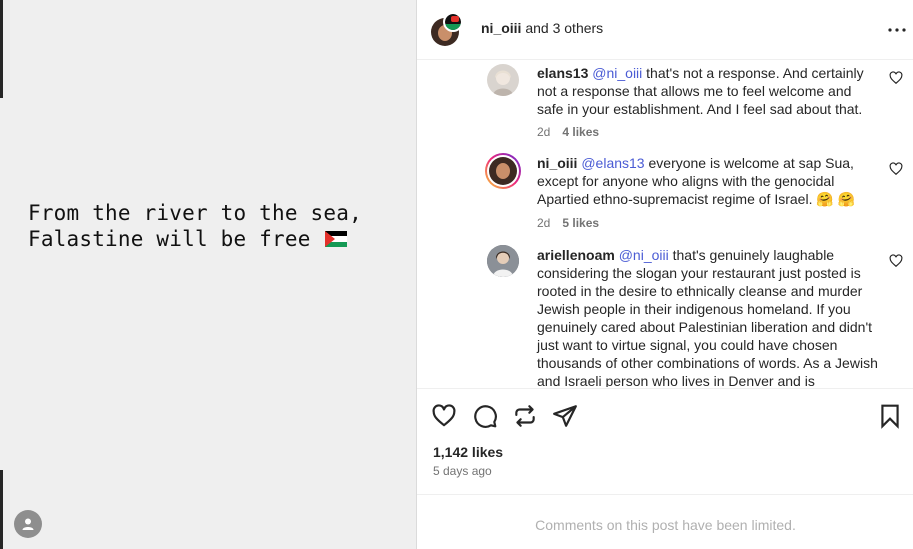 The image size is (913, 549). I want to click on post-actions, so click(665, 414).